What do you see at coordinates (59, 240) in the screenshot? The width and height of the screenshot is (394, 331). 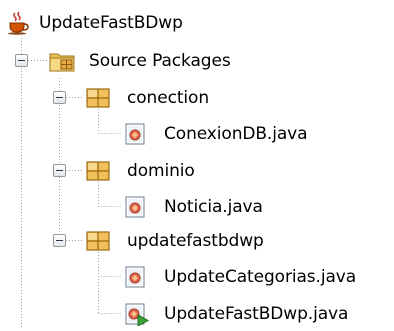 I see `package-updatefastbdwp-collapse-toggle` at bounding box center [59, 240].